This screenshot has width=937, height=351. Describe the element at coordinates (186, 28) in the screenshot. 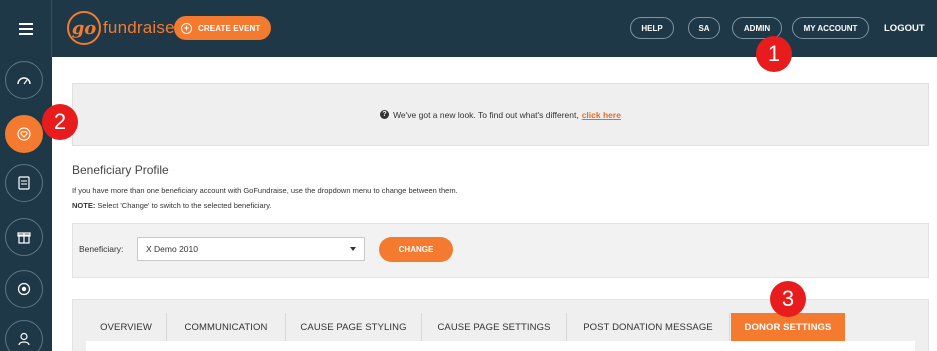

I see `plus-circle-icon: +` at that location.